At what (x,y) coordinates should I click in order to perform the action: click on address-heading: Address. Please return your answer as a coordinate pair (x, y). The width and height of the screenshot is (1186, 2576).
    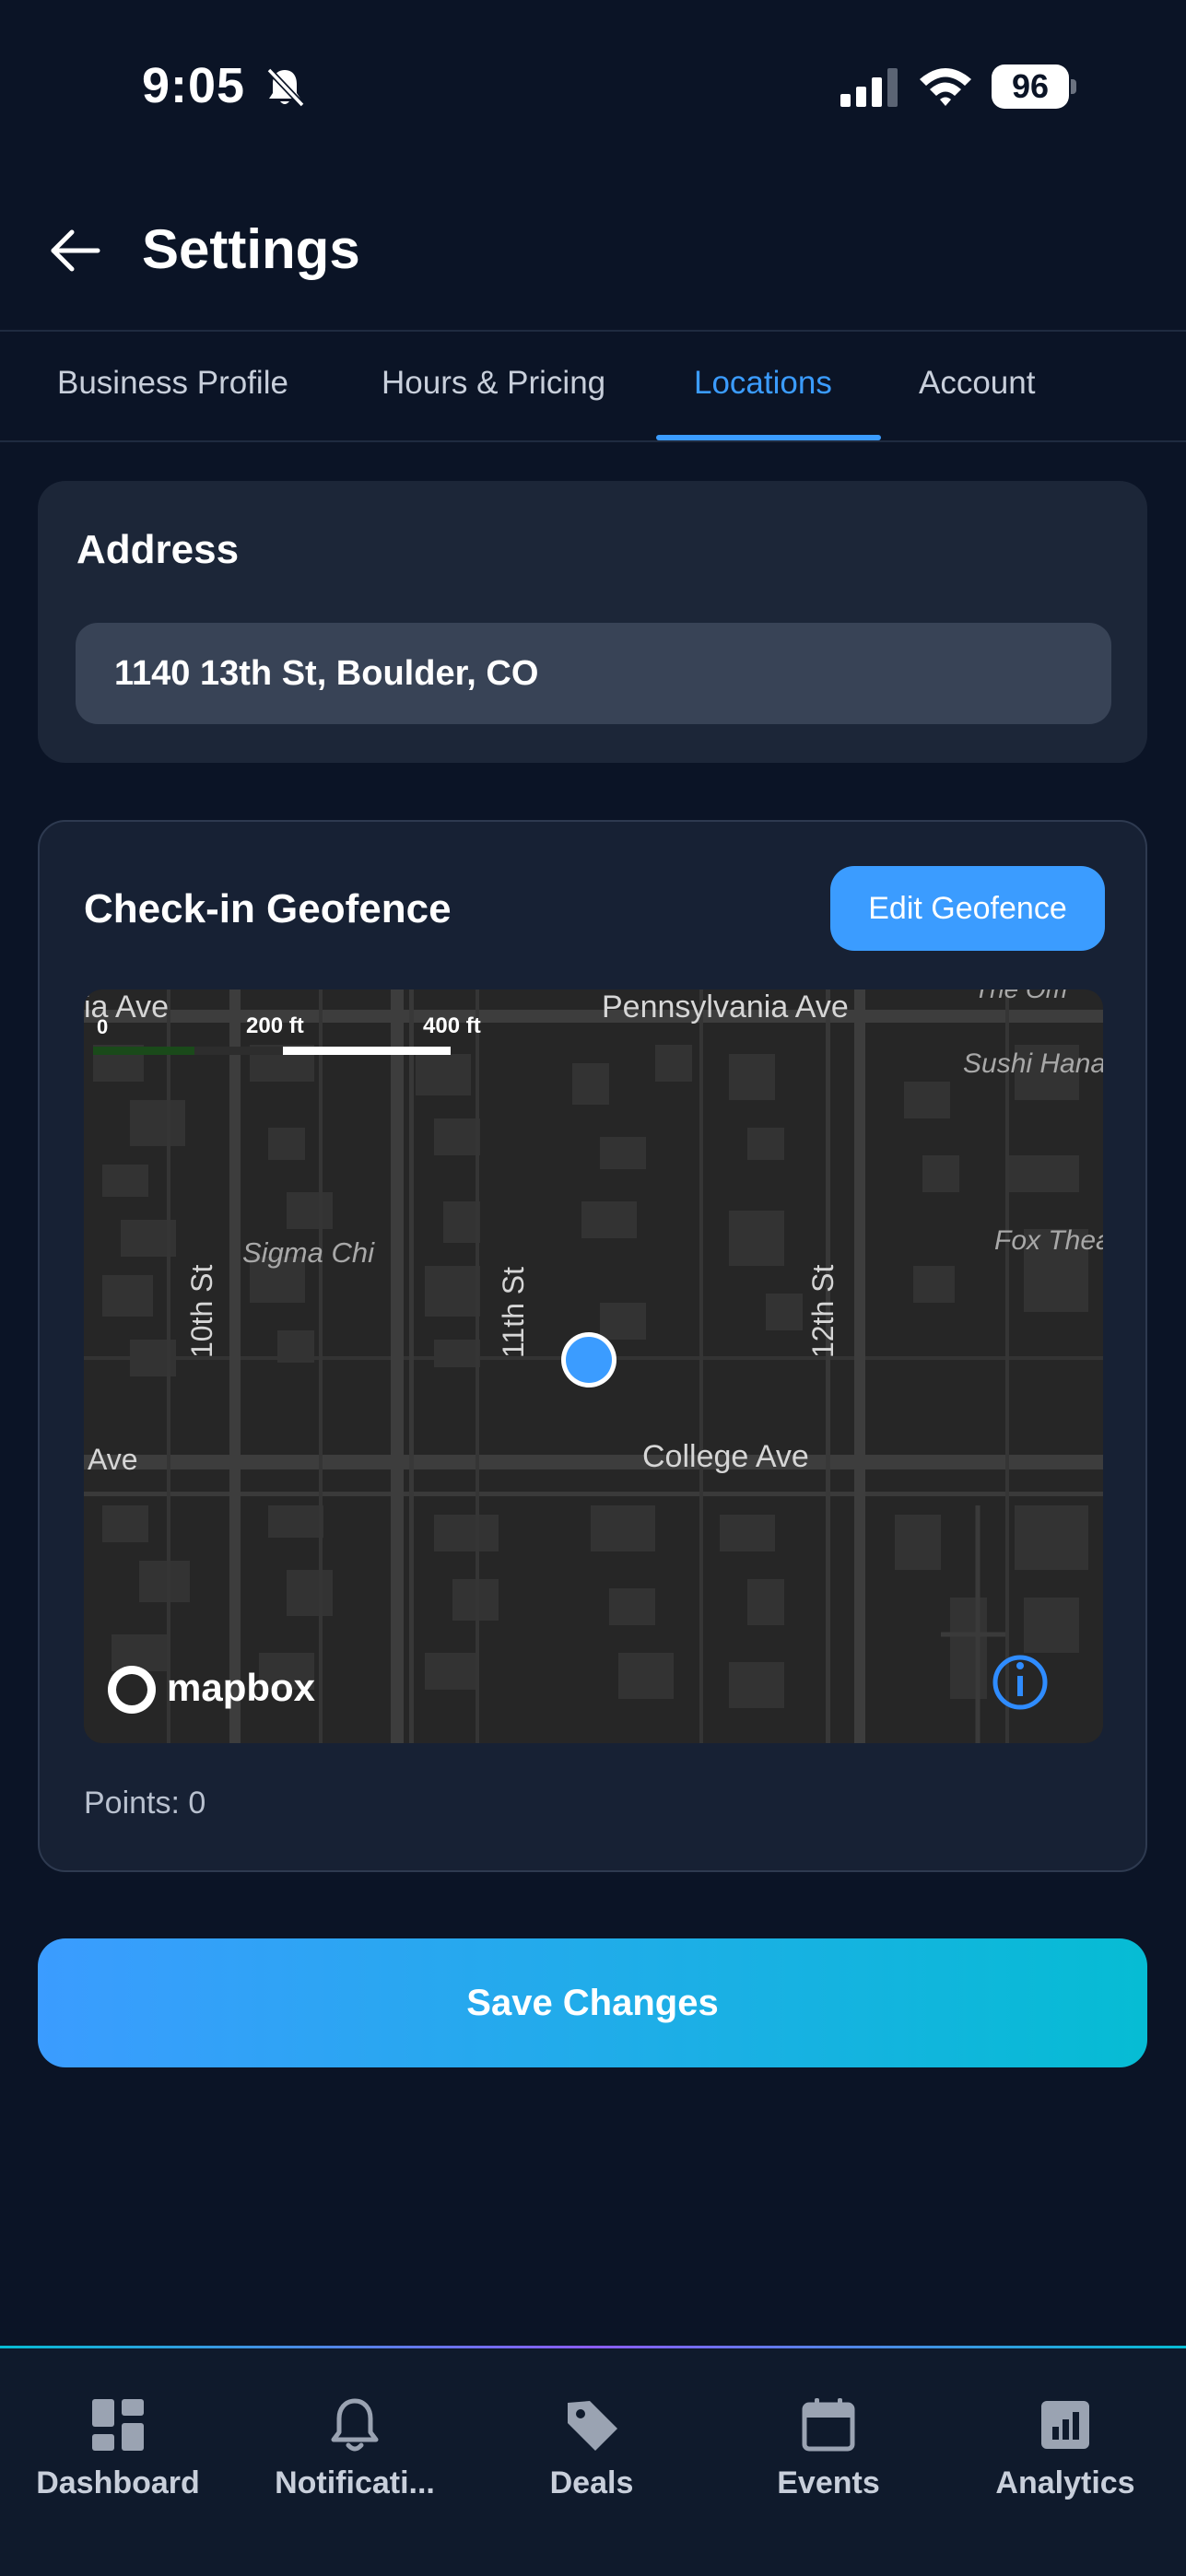
    Looking at the image, I should click on (158, 549).